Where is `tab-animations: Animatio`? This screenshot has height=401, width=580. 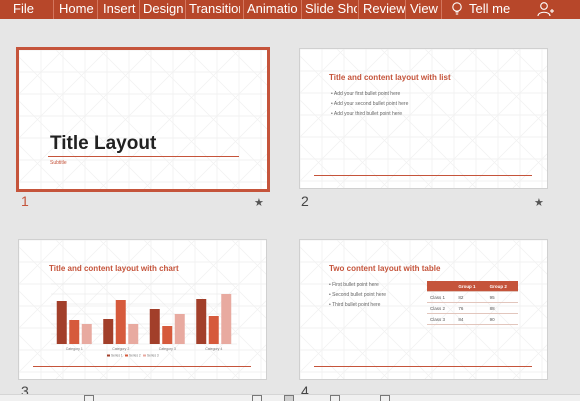 tab-animations: Animatio is located at coordinates (273, 9).